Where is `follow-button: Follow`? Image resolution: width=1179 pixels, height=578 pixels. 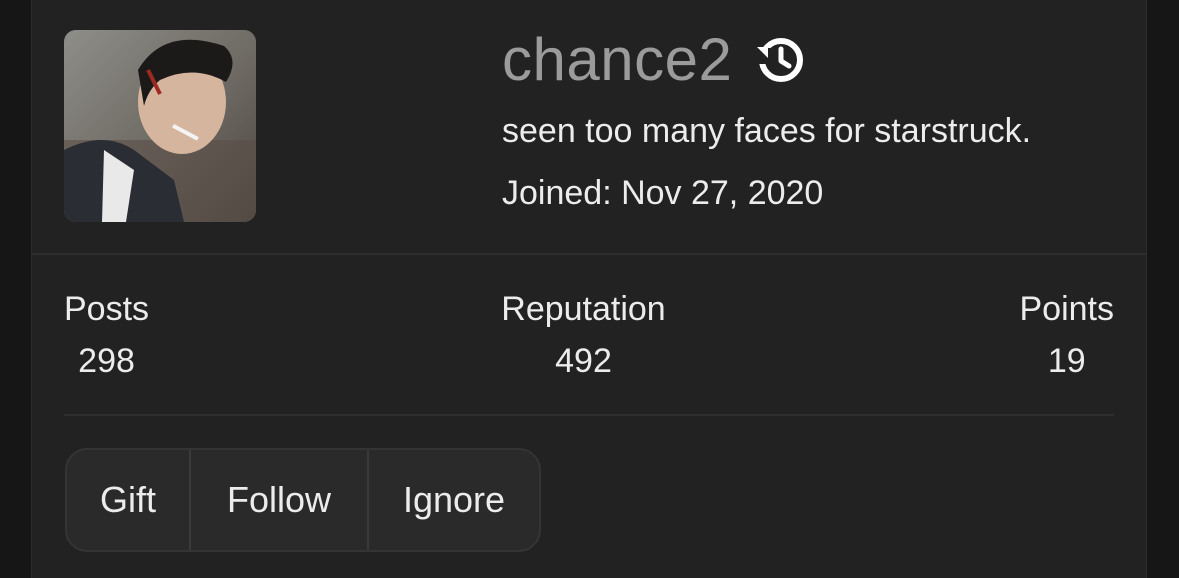
follow-button: Follow is located at coordinates (278, 500).